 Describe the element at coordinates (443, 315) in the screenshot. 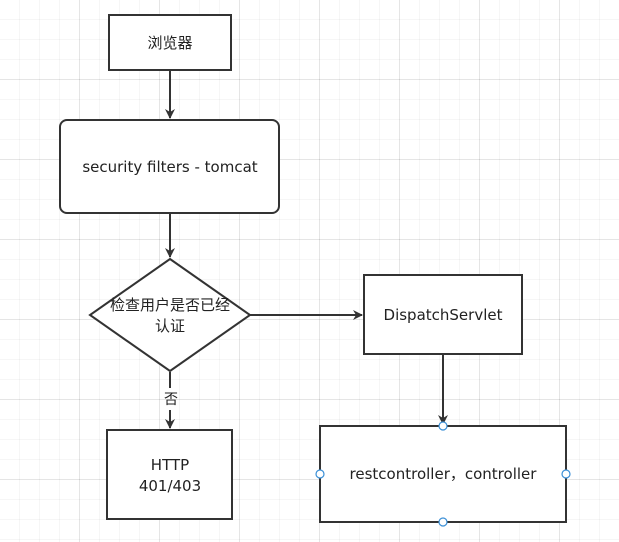

I see `node-dispatch-servlet-label: DispatchServlet` at that location.